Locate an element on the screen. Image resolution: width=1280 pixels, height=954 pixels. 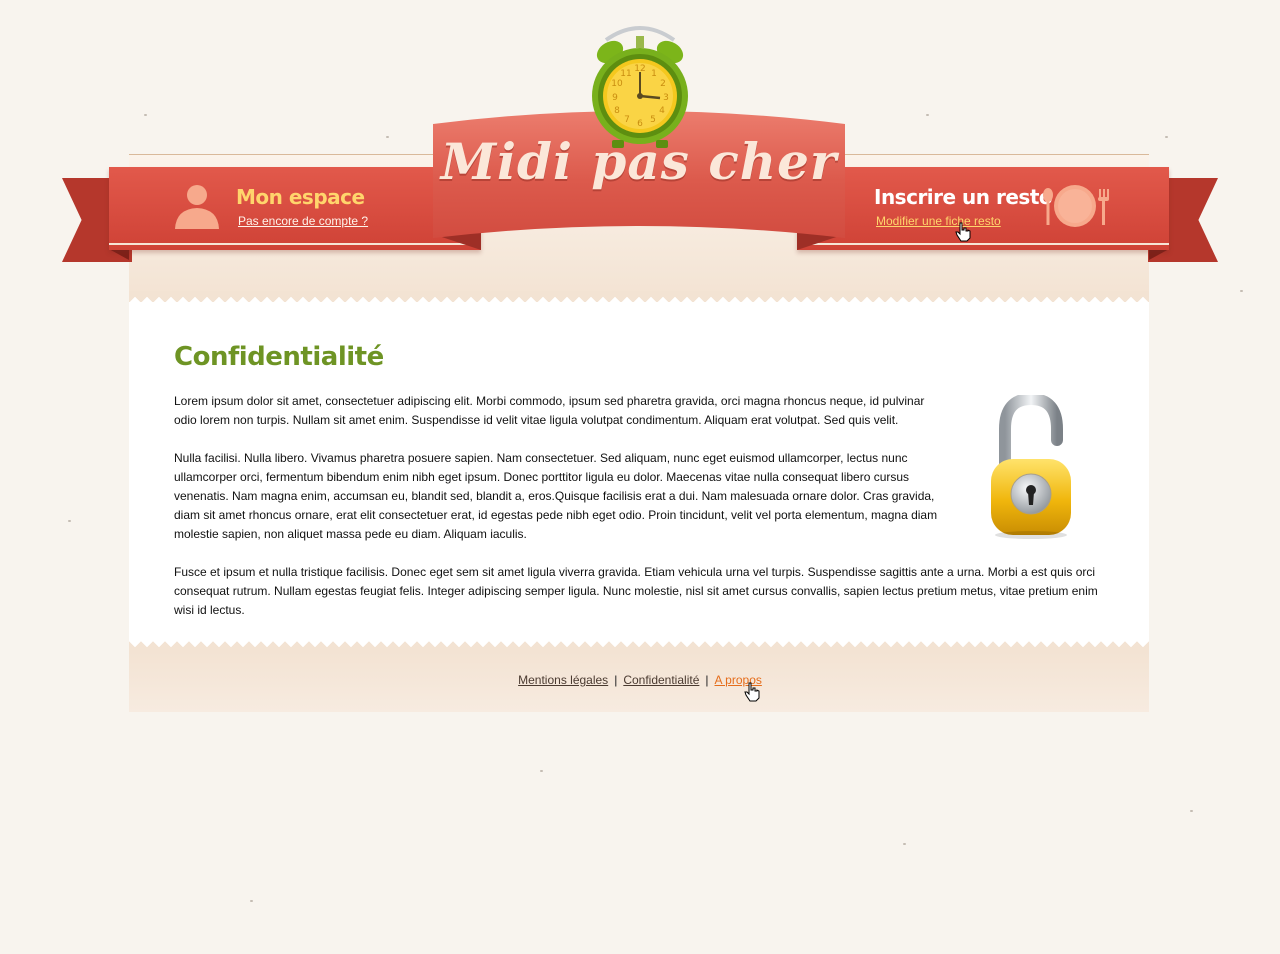
svg-text: 4 is located at coordinates (662, 111).